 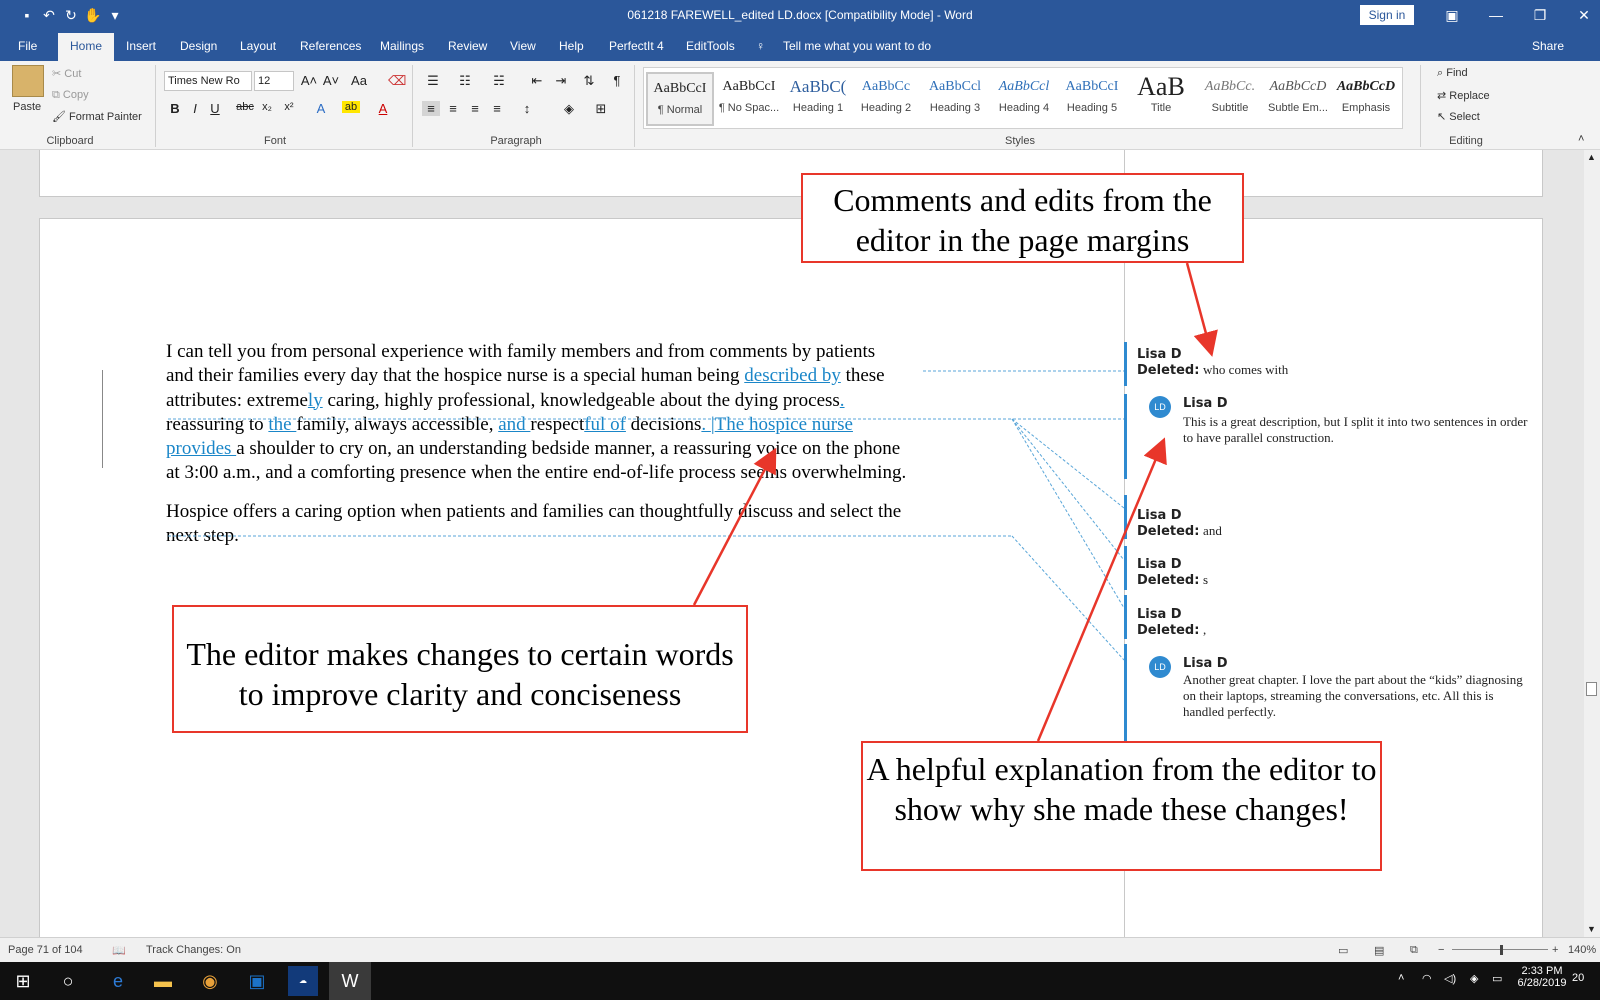 What do you see at coordinates (1401, 978) in the screenshot?
I see `show-hidden-icons: ˄` at bounding box center [1401, 978].